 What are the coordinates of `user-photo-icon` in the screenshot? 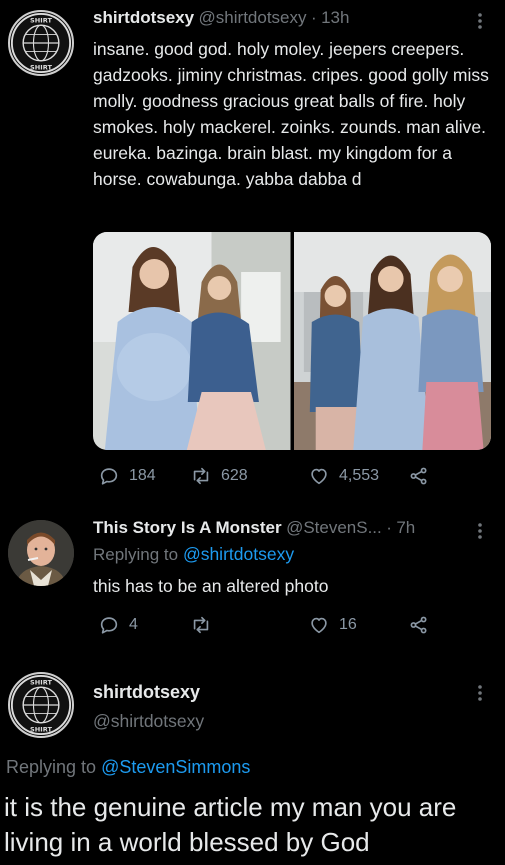 It's located at (41, 553).